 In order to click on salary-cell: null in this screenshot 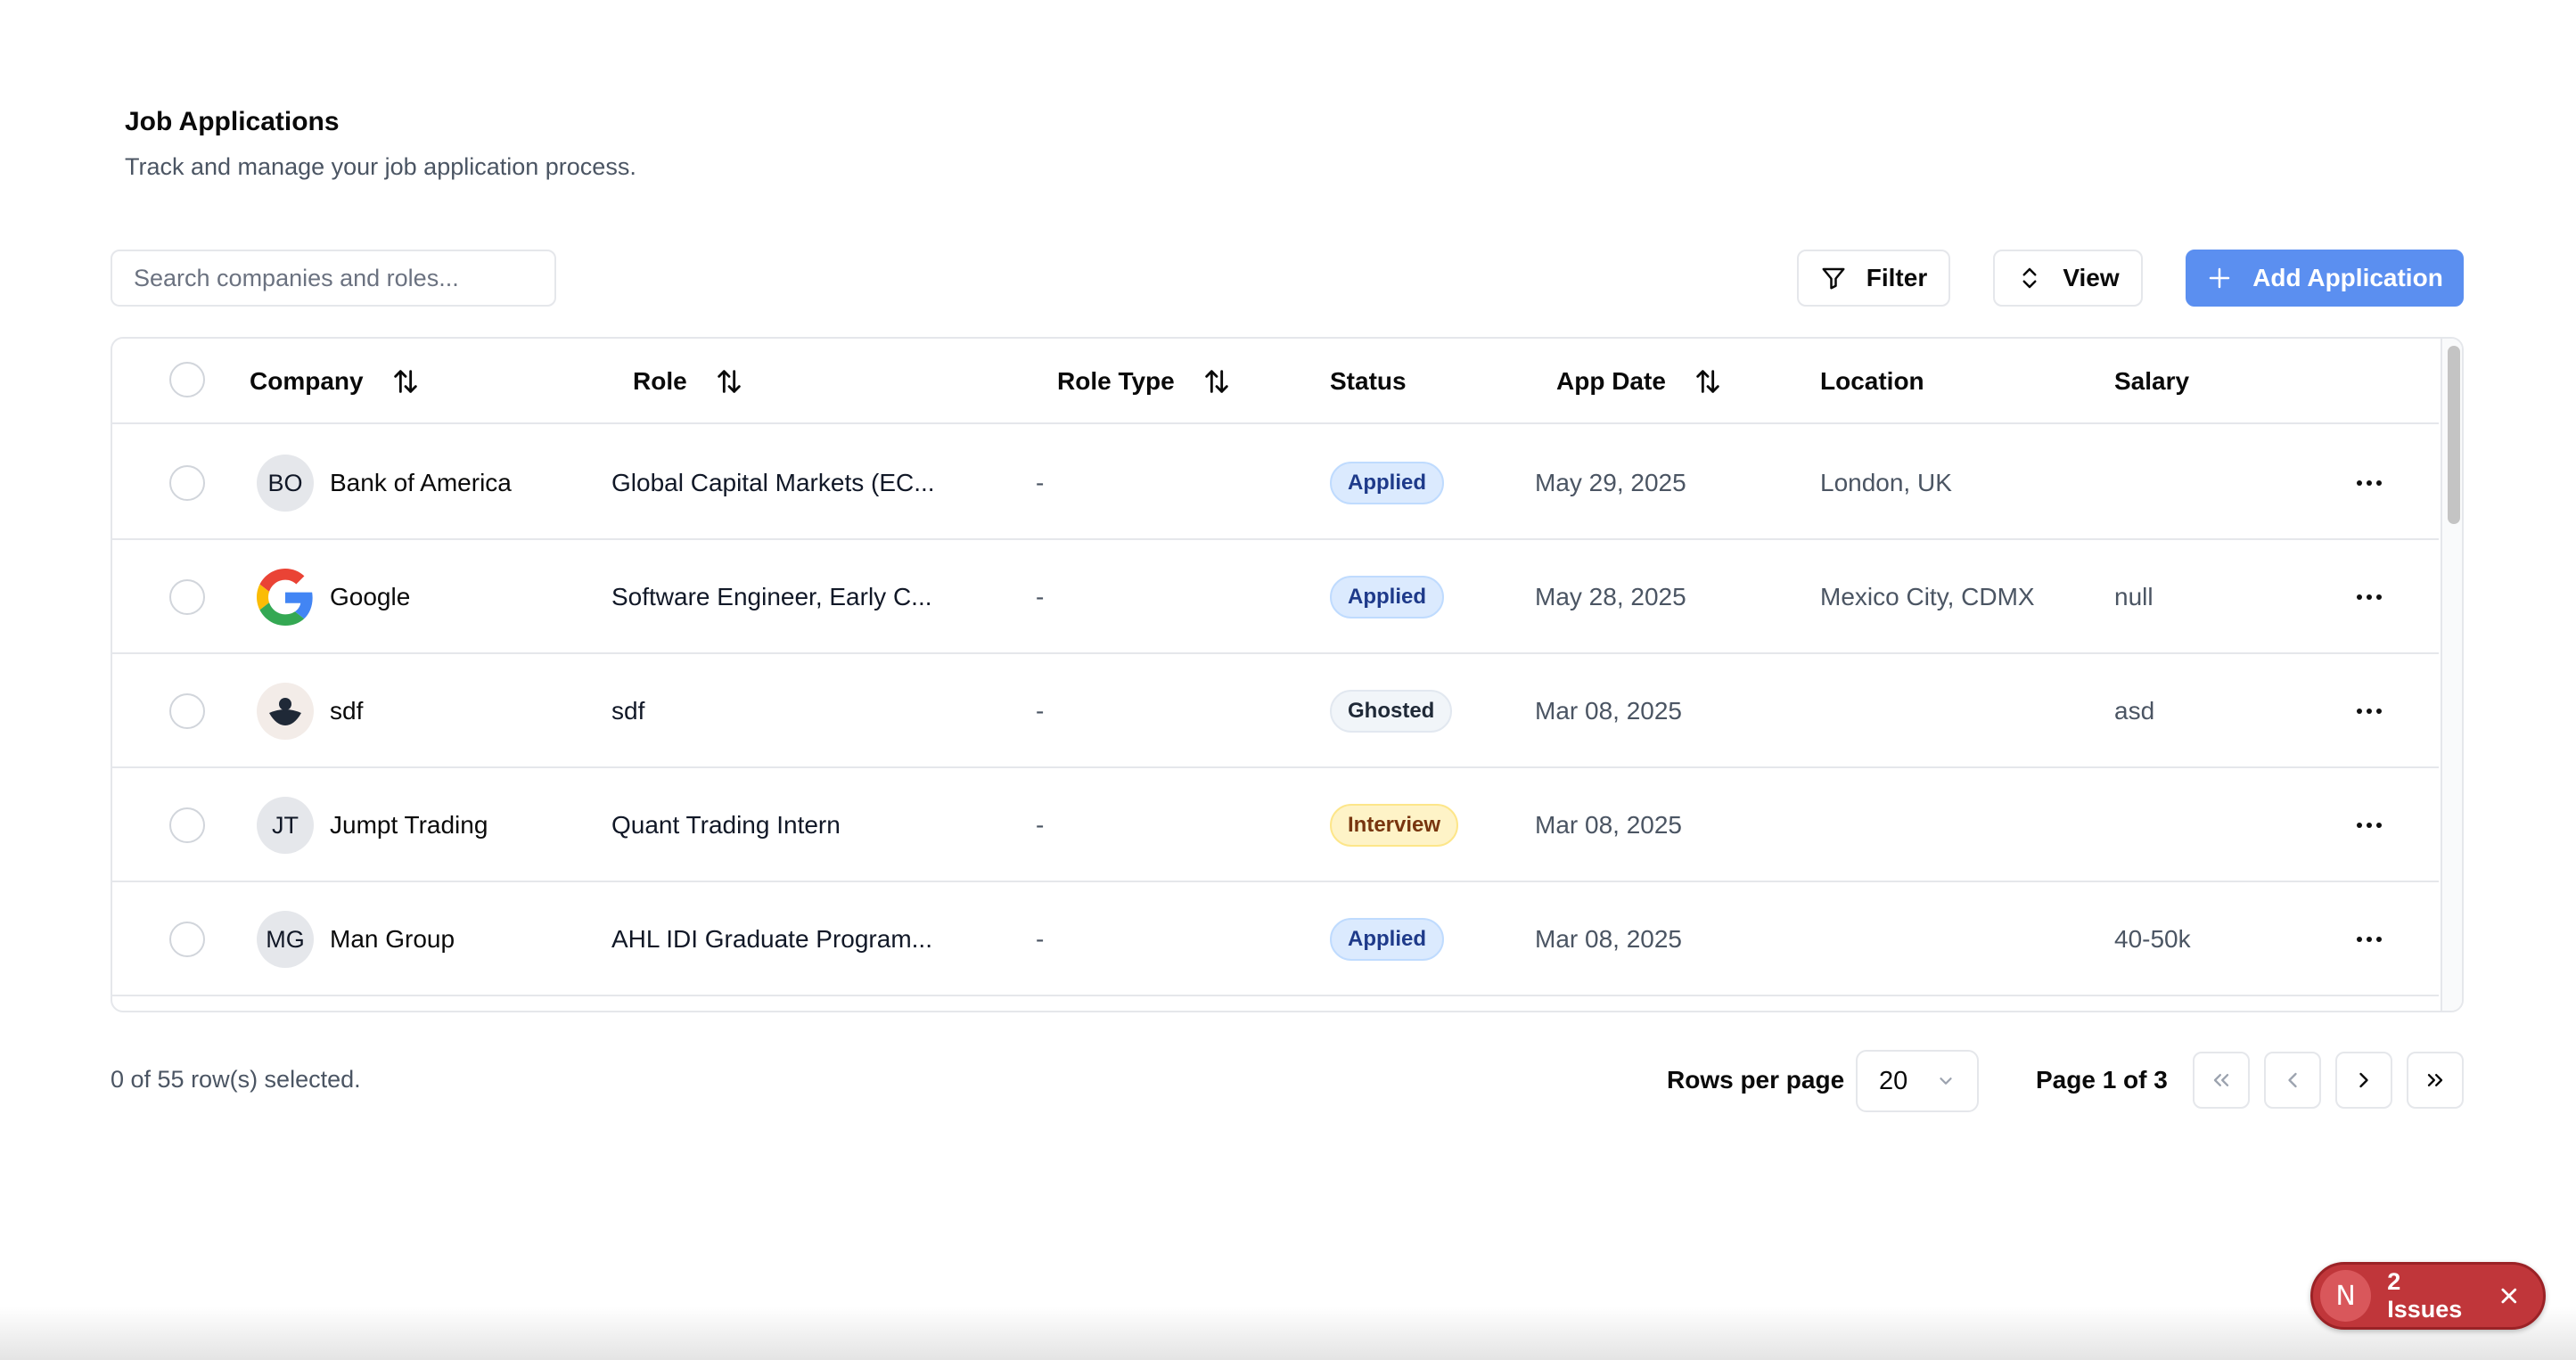, I will do `click(2134, 596)`.